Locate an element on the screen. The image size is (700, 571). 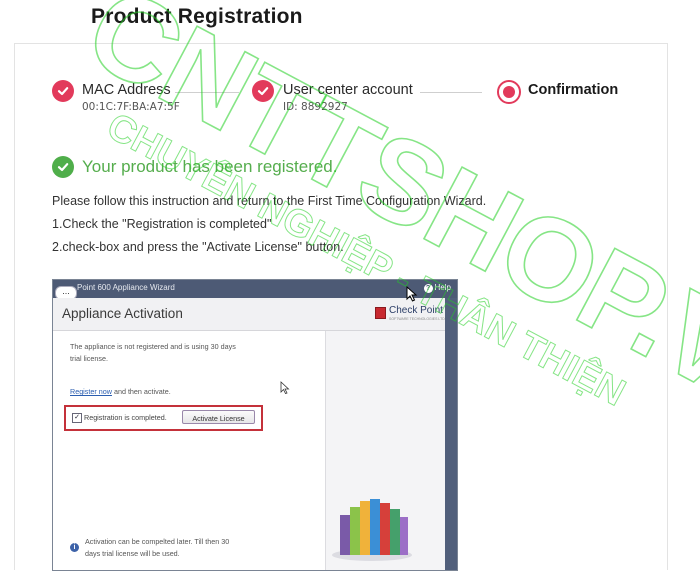
step-3-title: Confirmation is located at coordinates (573, 90).